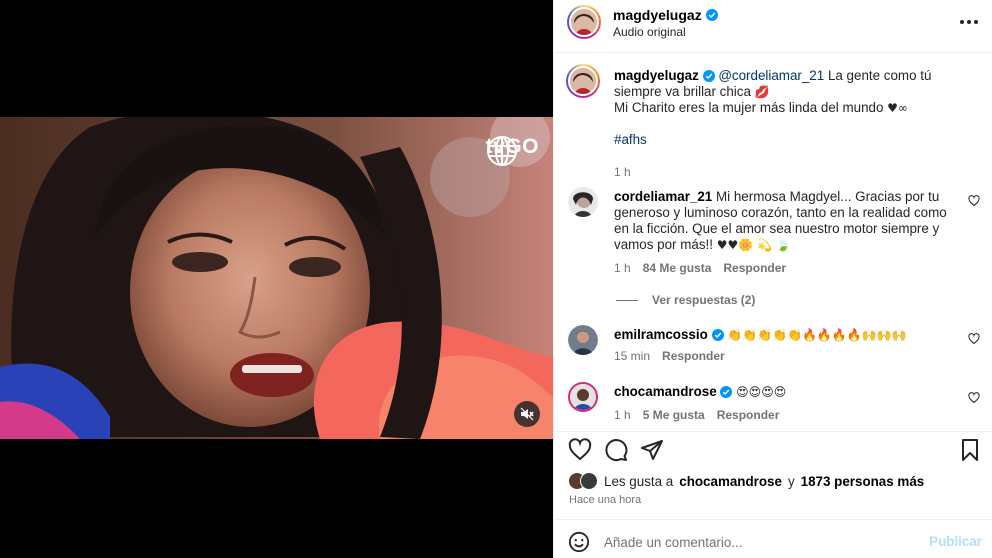 The height and width of the screenshot is (558, 992). What do you see at coordinates (583, 481) in the screenshot?
I see `liker-avatars` at bounding box center [583, 481].